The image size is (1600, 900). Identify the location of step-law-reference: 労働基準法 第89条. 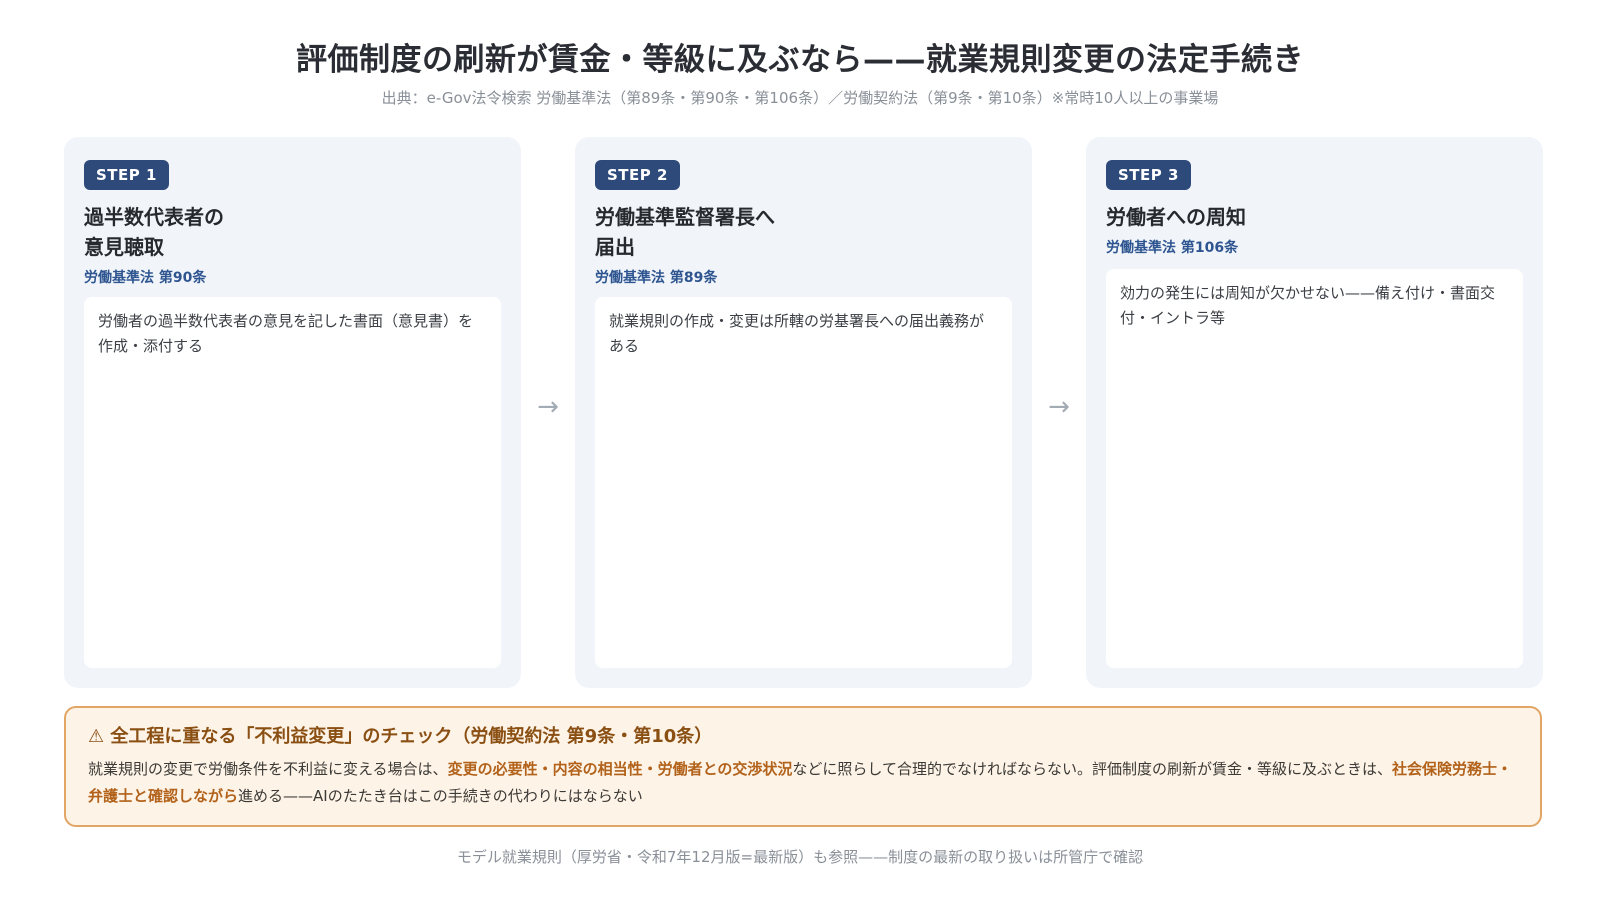
(656, 278).